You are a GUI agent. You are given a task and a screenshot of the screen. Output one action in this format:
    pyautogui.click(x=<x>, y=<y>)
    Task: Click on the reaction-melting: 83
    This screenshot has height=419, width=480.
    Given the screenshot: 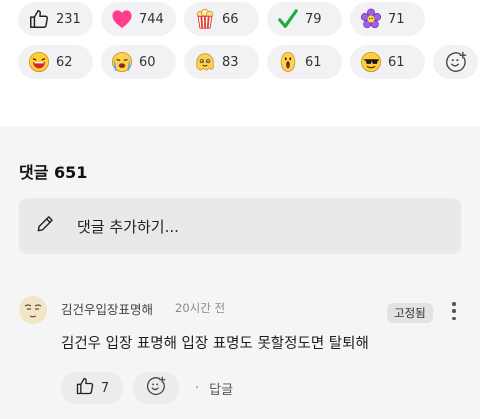 What is the action you would take?
    pyautogui.click(x=221, y=62)
    